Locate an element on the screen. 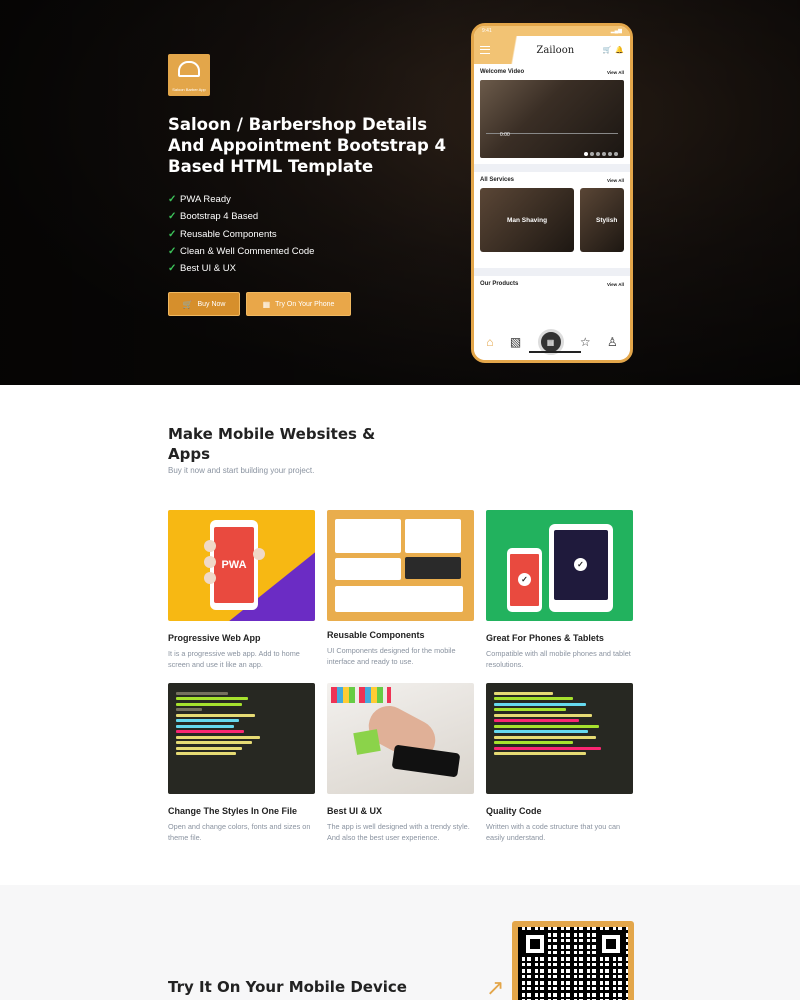  signal-icon: ▂▄▆ is located at coordinates (616, 31).